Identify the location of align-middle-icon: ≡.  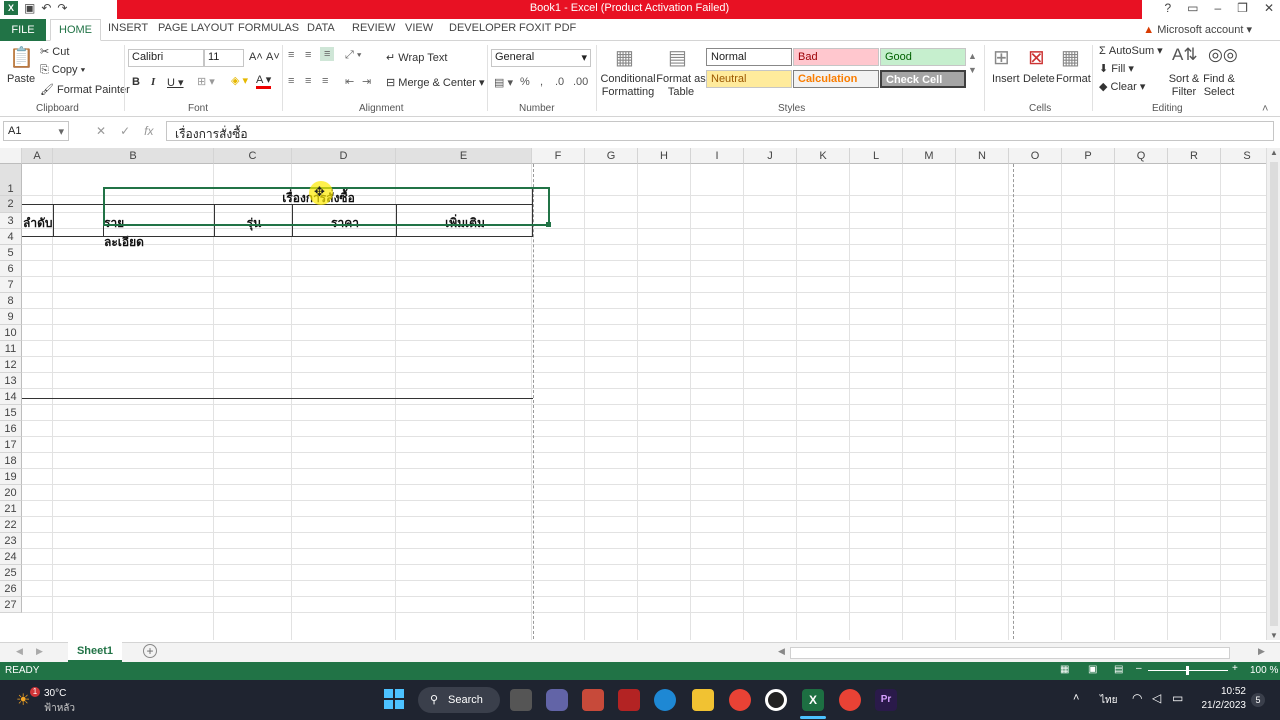
(308, 55).